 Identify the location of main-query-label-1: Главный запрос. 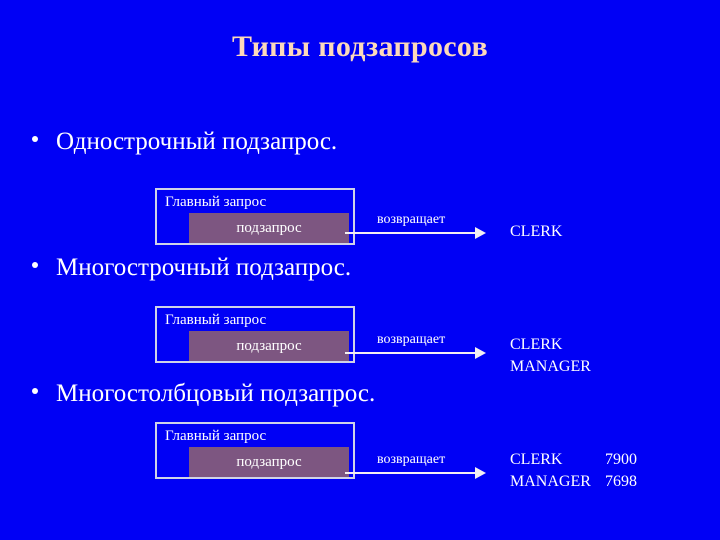
(216, 202).